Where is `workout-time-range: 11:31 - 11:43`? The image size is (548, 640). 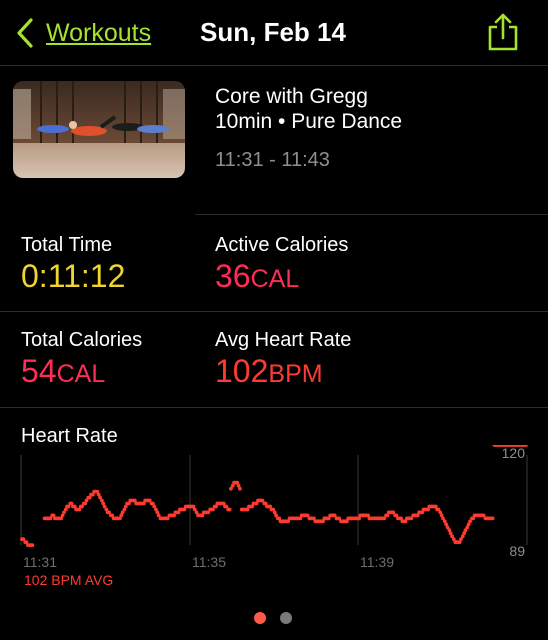 workout-time-range: 11:31 - 11:43 is located at coordinates (272, 160).